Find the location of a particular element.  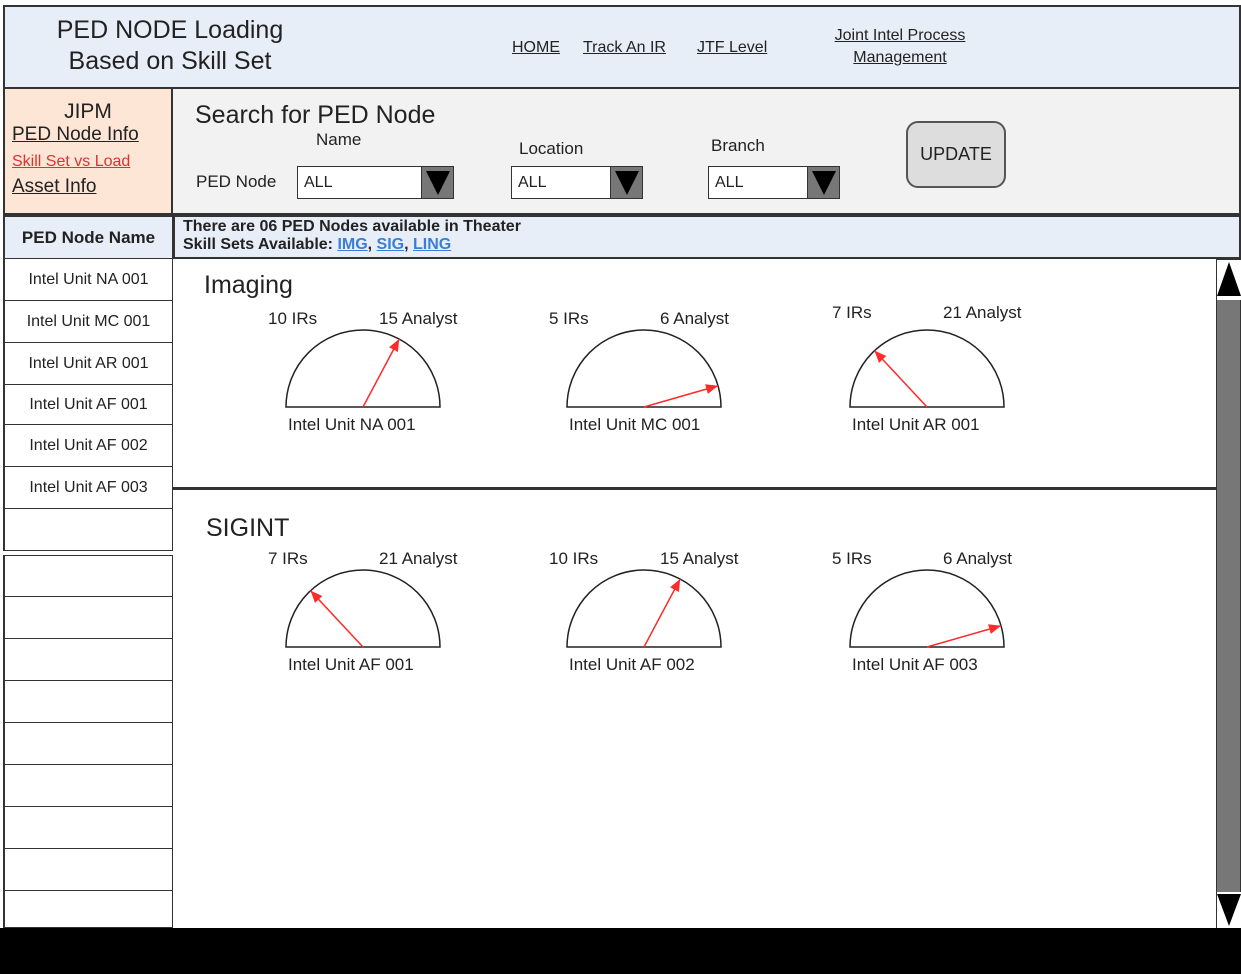

update-button: UPDATE is located at coordinates (956, 154).